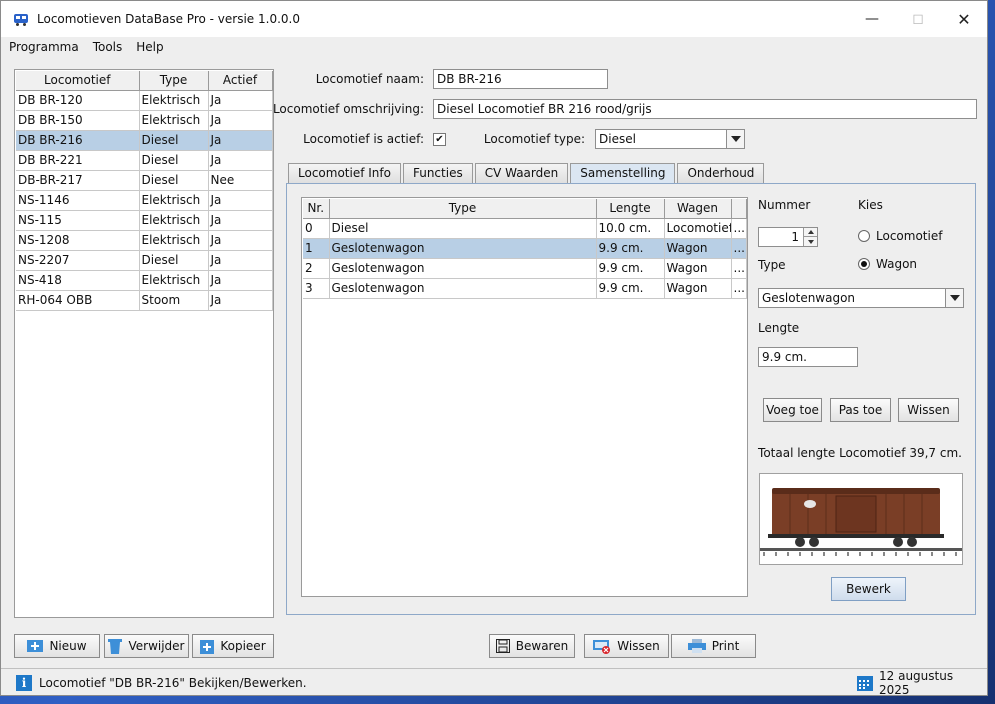  I want to click on radio-locomotief: Locomotief, so click(900, 236).